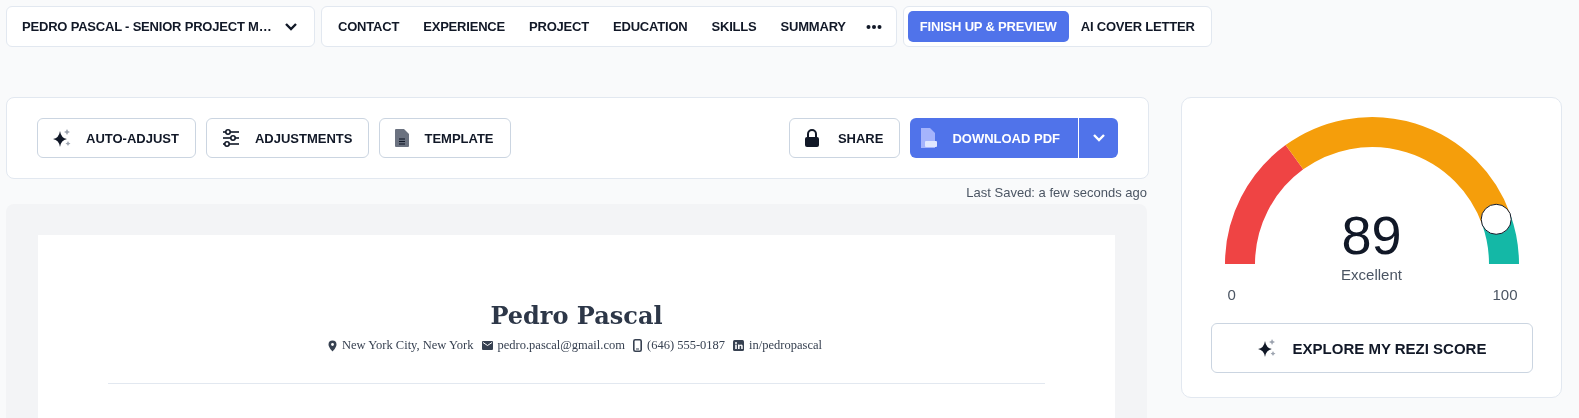 The image size is (1579, 418). Describe the element at coordinates (785, 345) in the screenshot. I see `contact-text: in/pedropascal` at that location.